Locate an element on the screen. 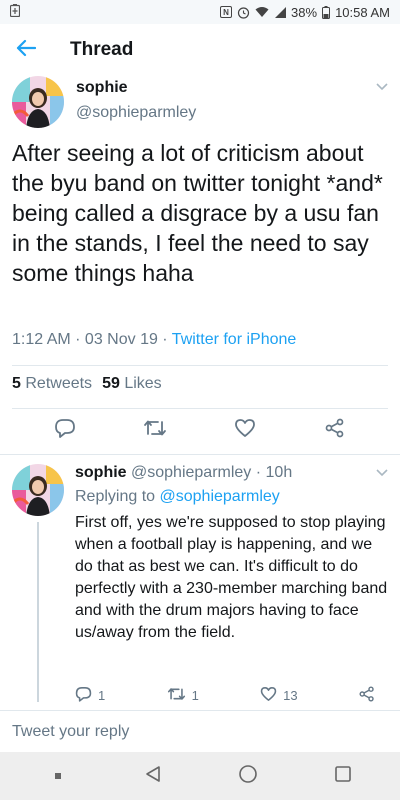 This screenshot has width=400, height=800. nav-overview-button is located at coordinates (343, 776).